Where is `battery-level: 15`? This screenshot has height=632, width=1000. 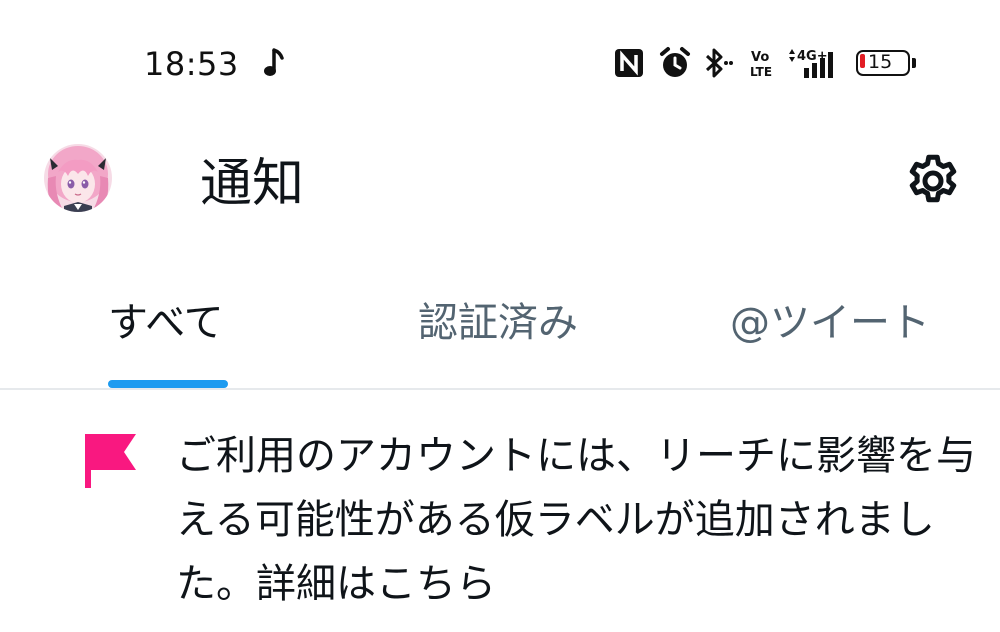
battery-level: 15 is located at coordinates (880, 62).